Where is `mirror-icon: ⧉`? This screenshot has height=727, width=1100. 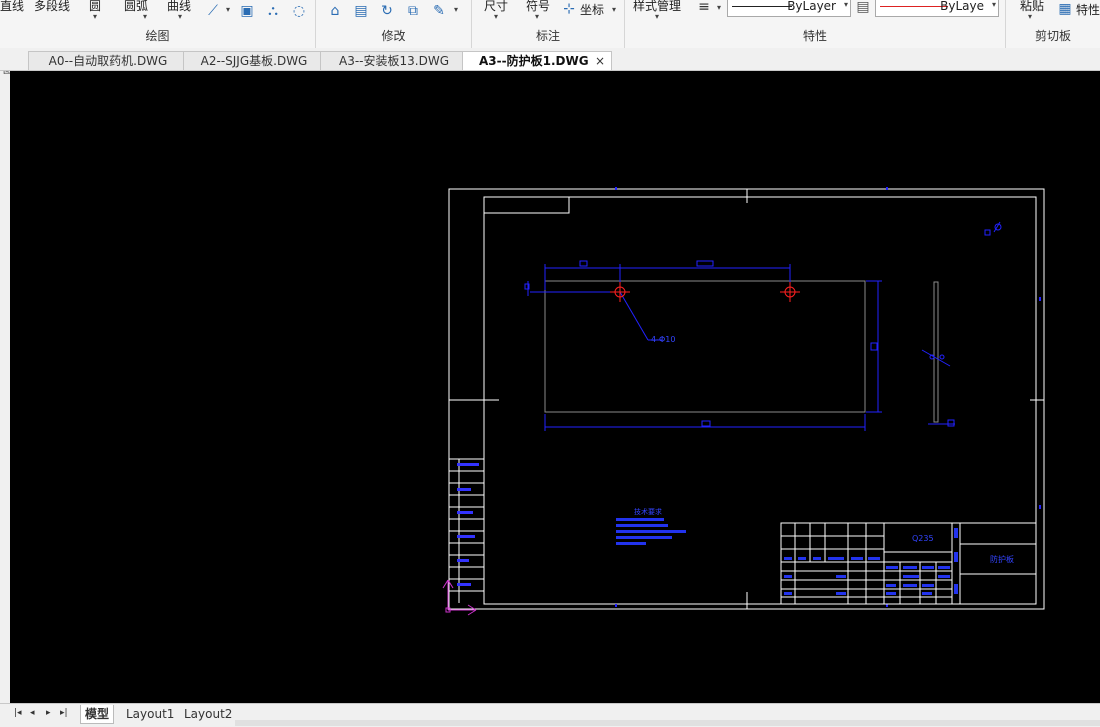
mirror-icon: ⧉ is located at coordinates (413, 11).